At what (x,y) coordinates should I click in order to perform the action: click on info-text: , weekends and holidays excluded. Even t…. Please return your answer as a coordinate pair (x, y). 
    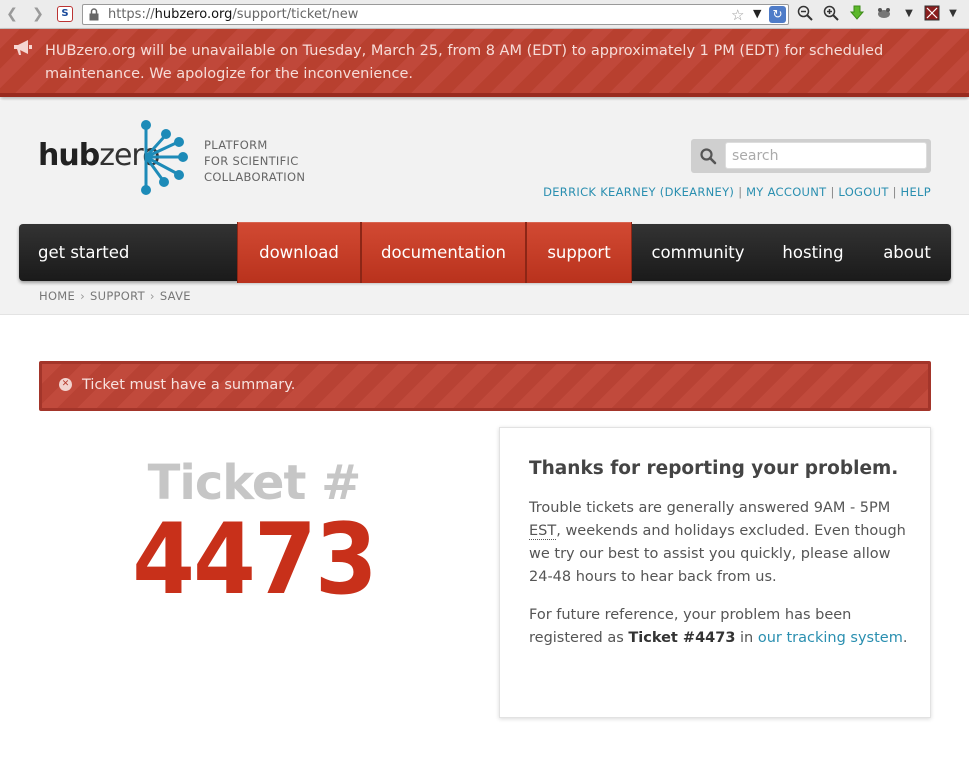
    Looking at the image, I should click on (717, 554).